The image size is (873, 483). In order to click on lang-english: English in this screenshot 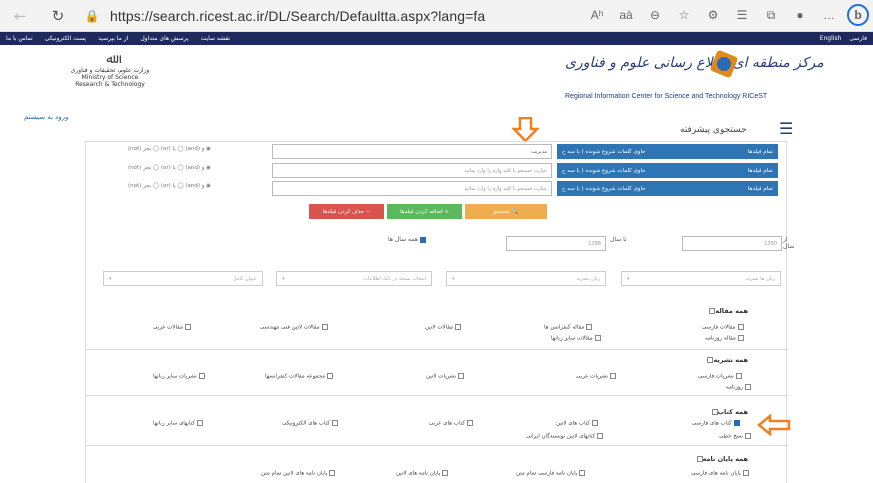, I will do `click(831, 38)`.